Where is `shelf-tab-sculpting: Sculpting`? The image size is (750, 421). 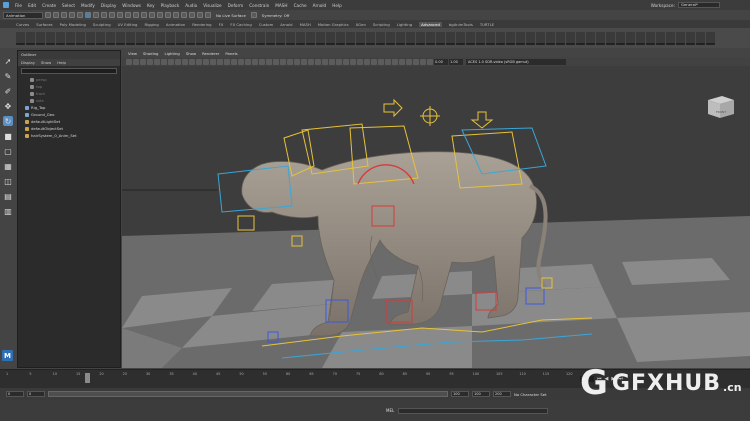 shelf-tab-sculpting: Sculpting is located at coordinates (102, 24).